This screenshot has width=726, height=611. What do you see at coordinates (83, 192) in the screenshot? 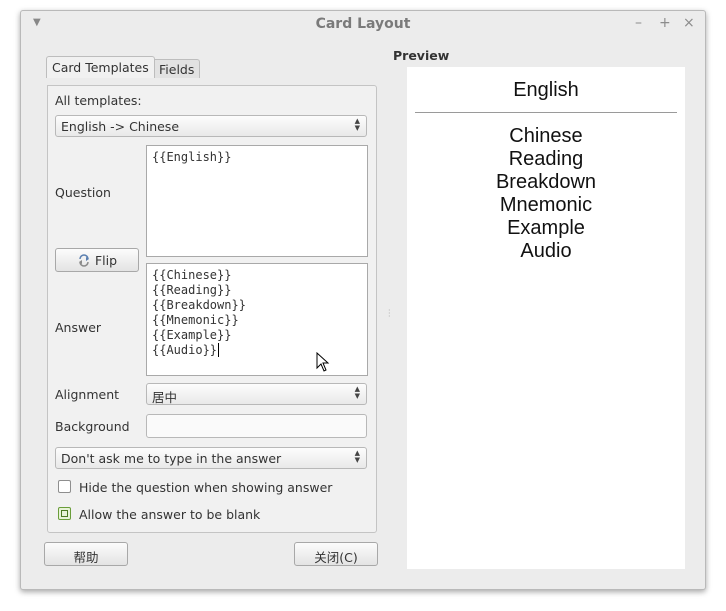
I see `question-label: Question` at bounding box center [83, 192].